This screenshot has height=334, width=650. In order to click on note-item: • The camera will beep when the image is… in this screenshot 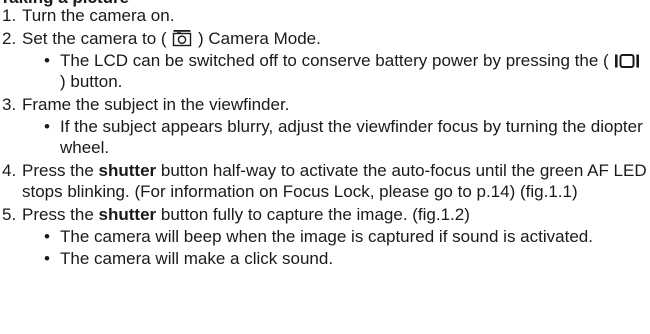, I will do `click(336, 236)`.